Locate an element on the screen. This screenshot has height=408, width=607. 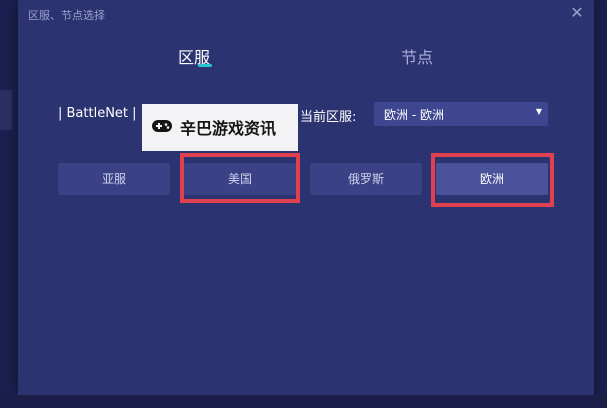
platform-label: | BattleNet | is located at coordinates (97, 113).